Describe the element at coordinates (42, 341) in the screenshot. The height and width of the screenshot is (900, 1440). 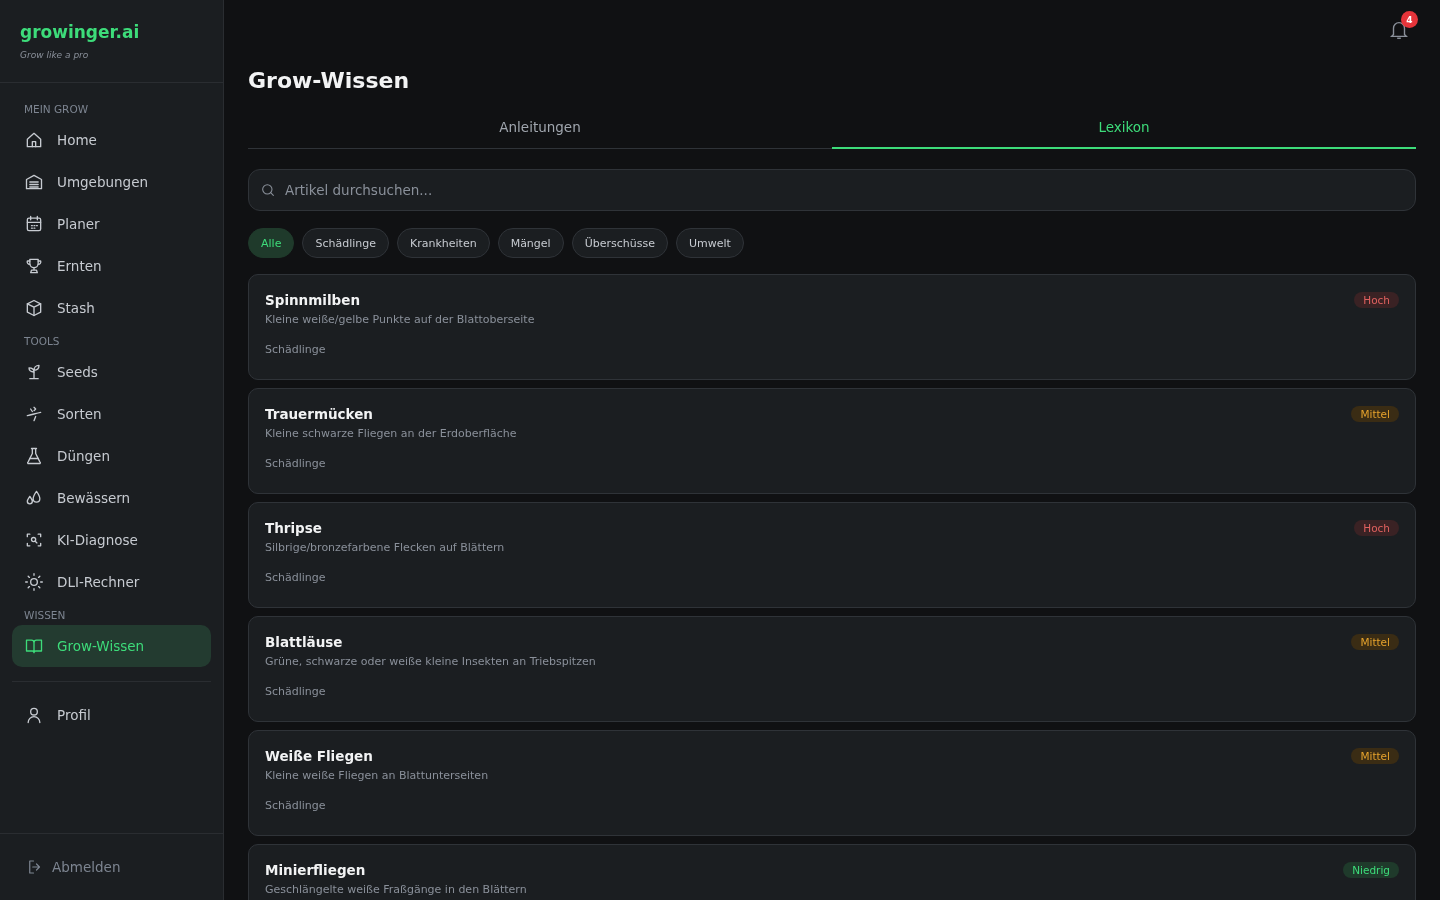
I see `section-heading: TOOLS` at that location.